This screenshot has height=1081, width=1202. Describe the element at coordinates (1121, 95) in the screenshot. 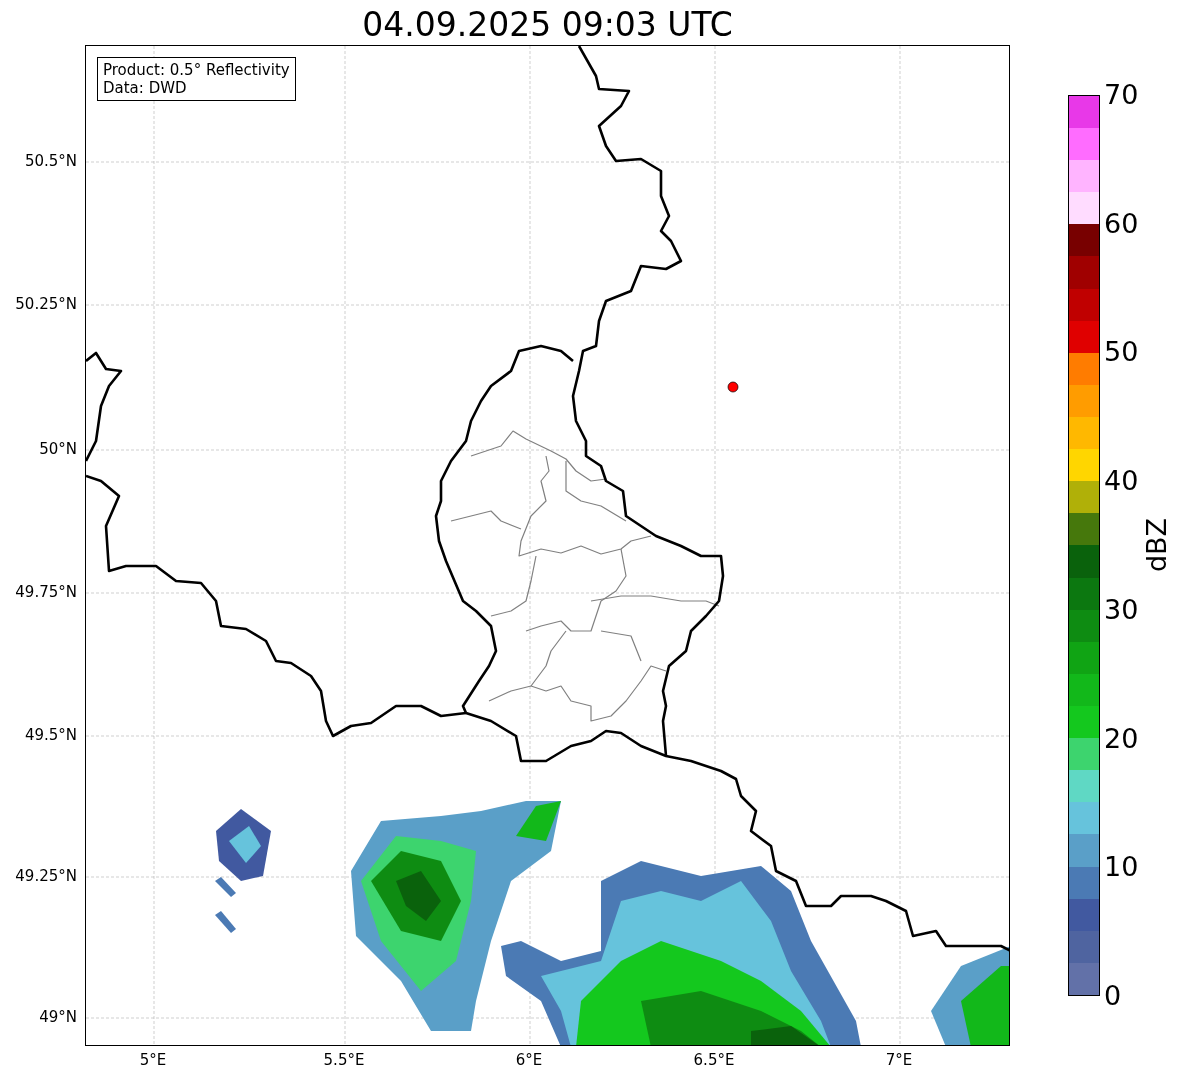

I see `colorbar-tick-label: 70` at that location.